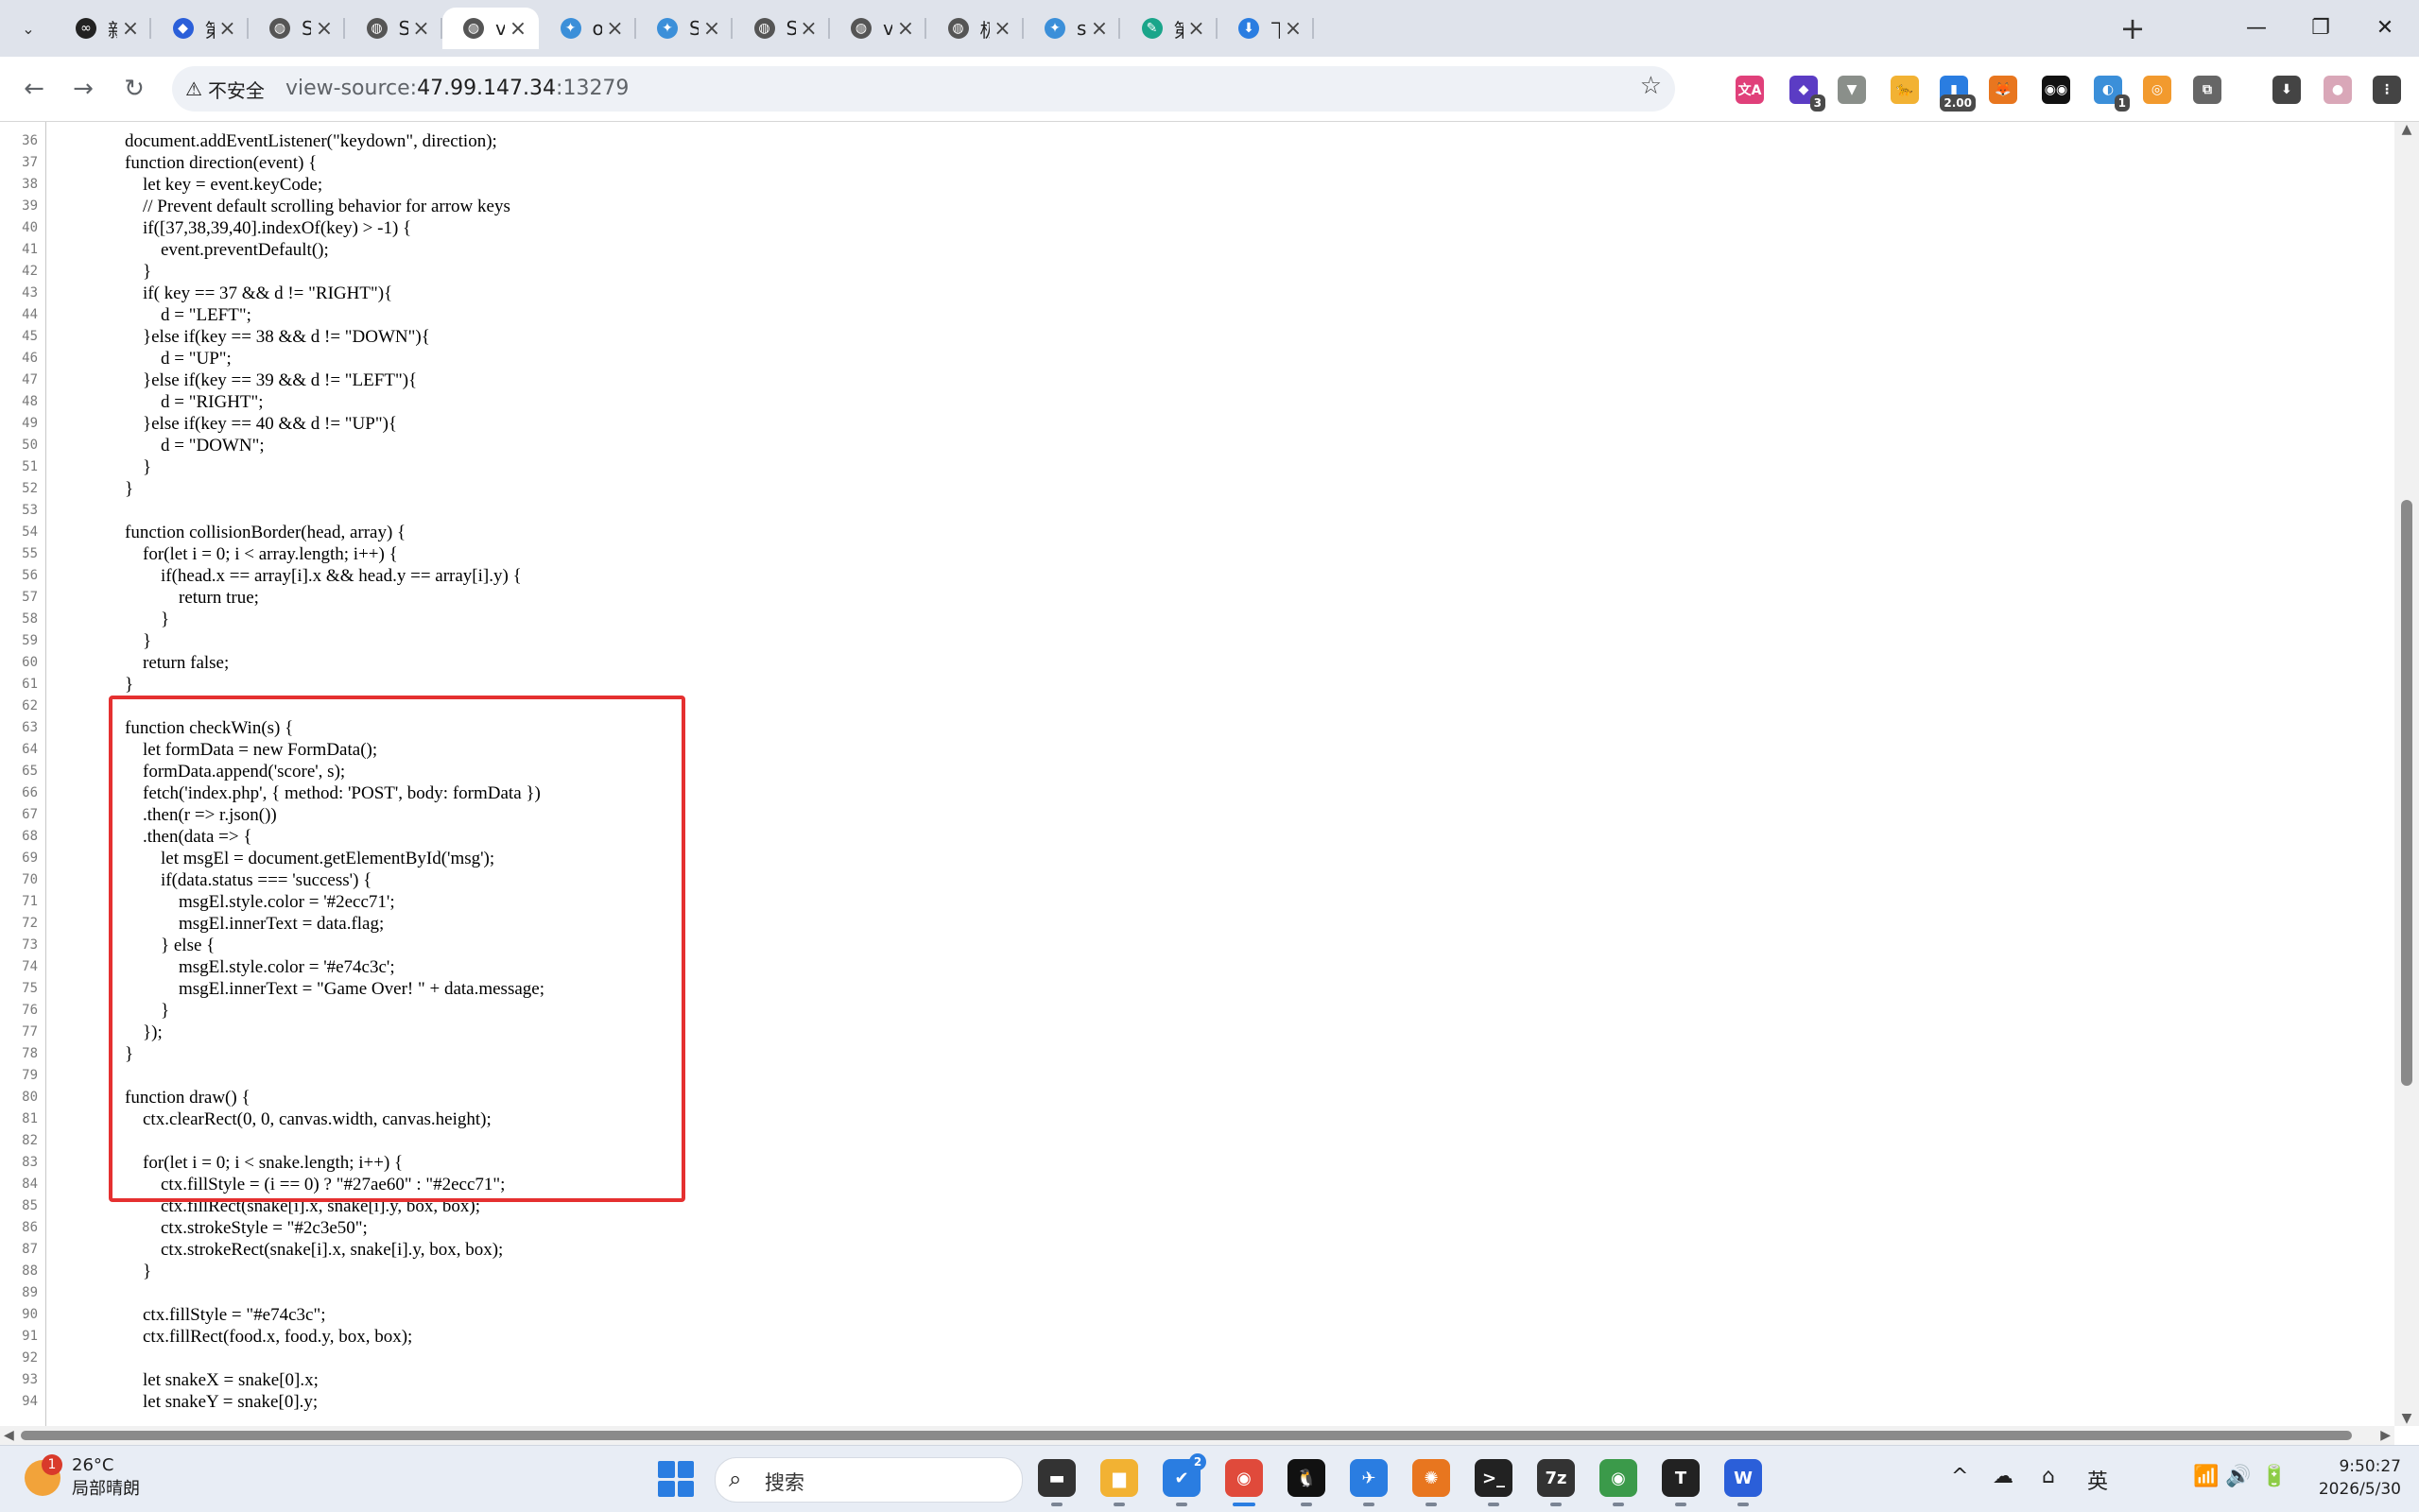  I want to click on forward-button: →, so click(83, 89).